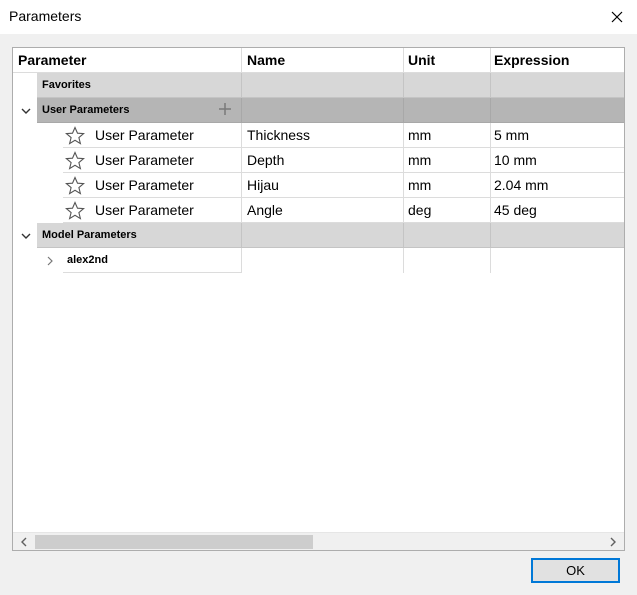 This screenshot has height=595, width=637. Describe the element at coordinates (557, 160) in the screenshot. I see `parameter-expression: 10 mm` at that location.